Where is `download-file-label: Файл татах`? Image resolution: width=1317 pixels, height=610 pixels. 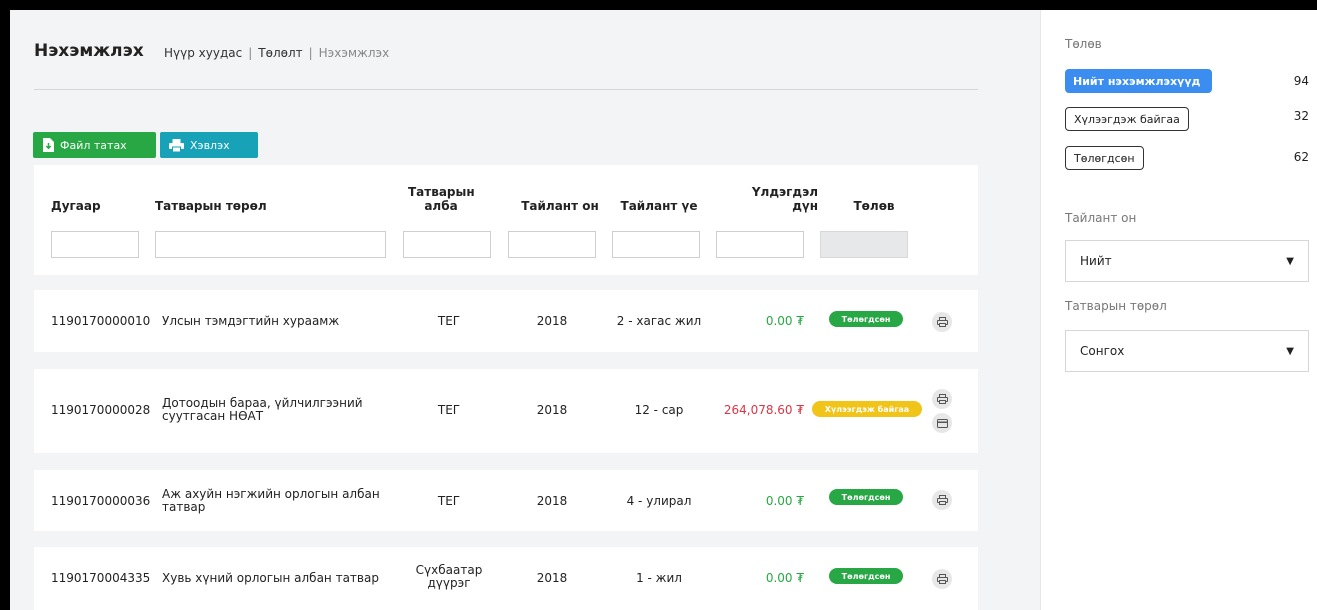
download-file-label: Файл татах is located at coordinates (93, 145).